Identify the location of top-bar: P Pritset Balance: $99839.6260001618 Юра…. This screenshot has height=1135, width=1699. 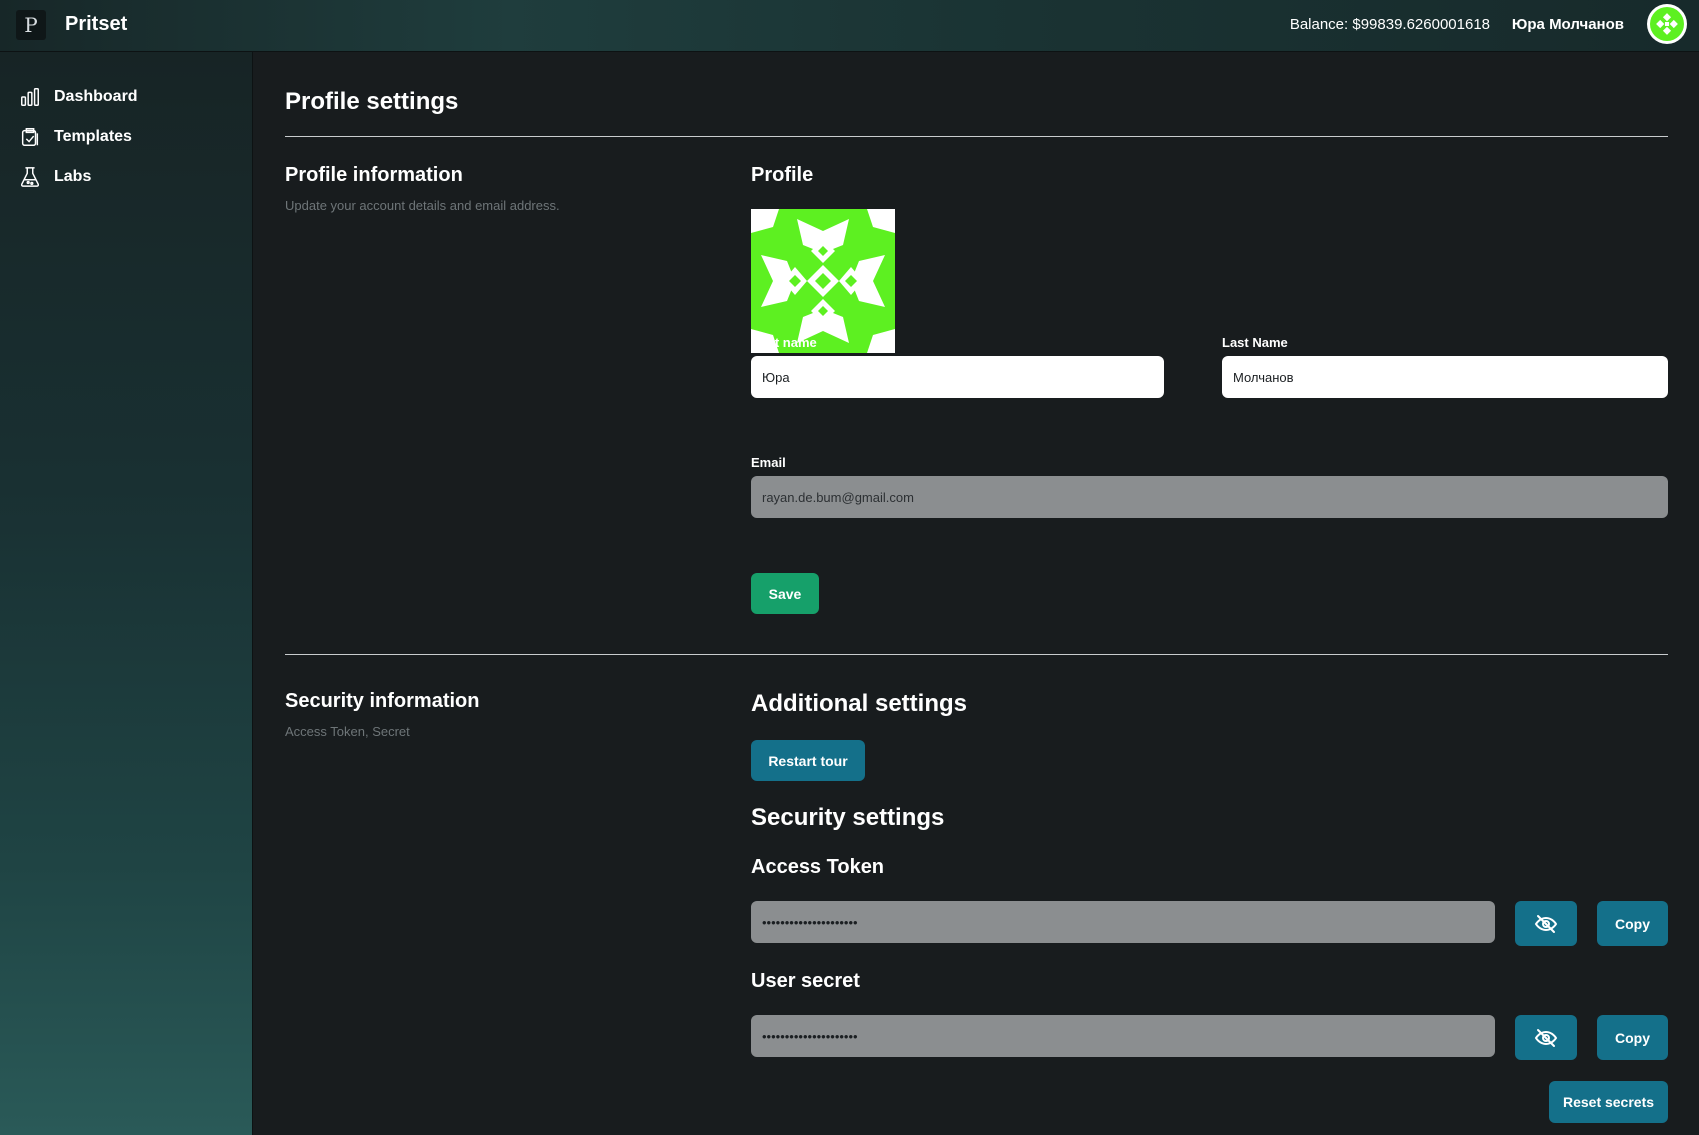
(849, 26).